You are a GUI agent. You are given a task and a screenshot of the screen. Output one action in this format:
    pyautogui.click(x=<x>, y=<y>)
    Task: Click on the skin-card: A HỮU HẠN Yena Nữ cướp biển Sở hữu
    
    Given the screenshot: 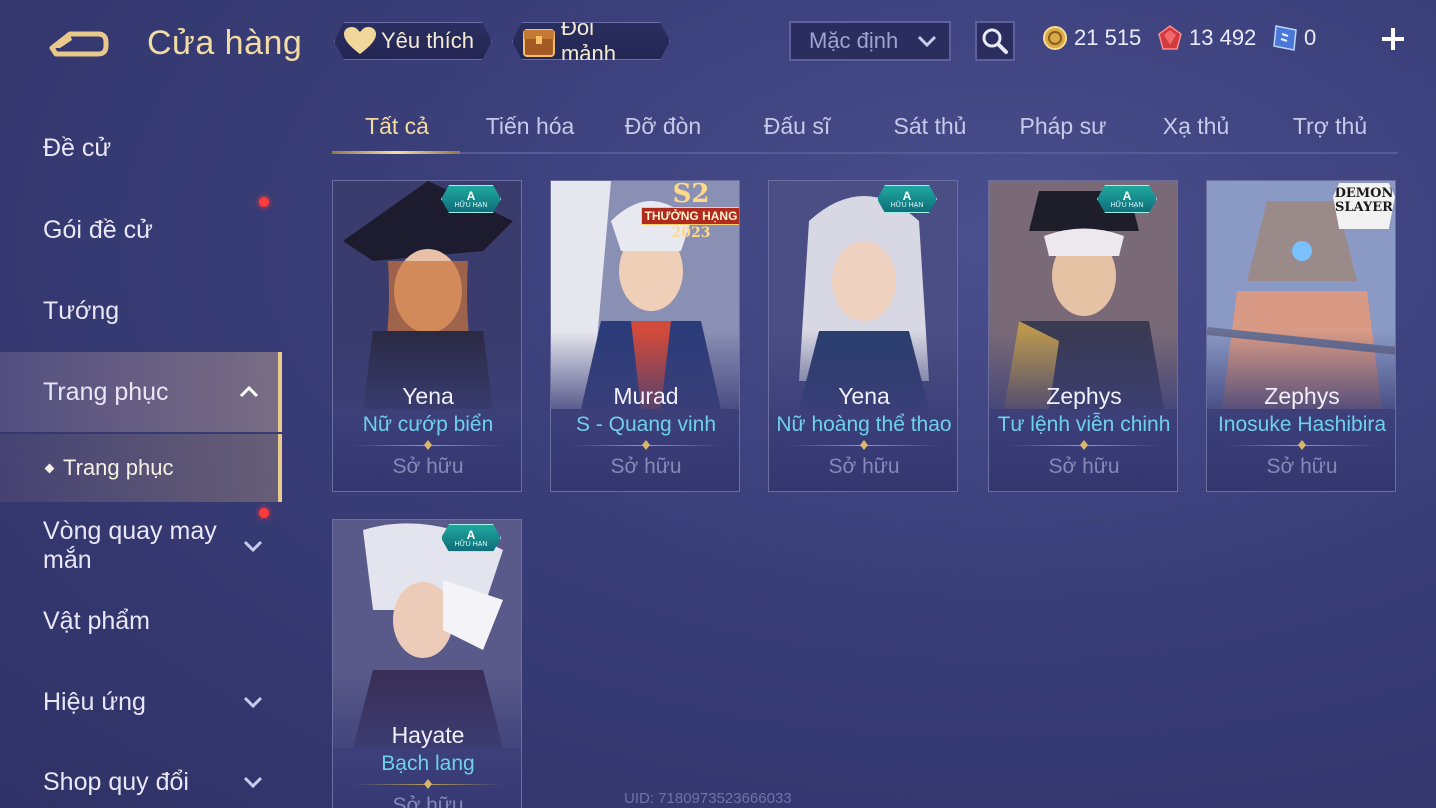 What is the action you would take?
    pyautogui.click(x=427, y=336)
    